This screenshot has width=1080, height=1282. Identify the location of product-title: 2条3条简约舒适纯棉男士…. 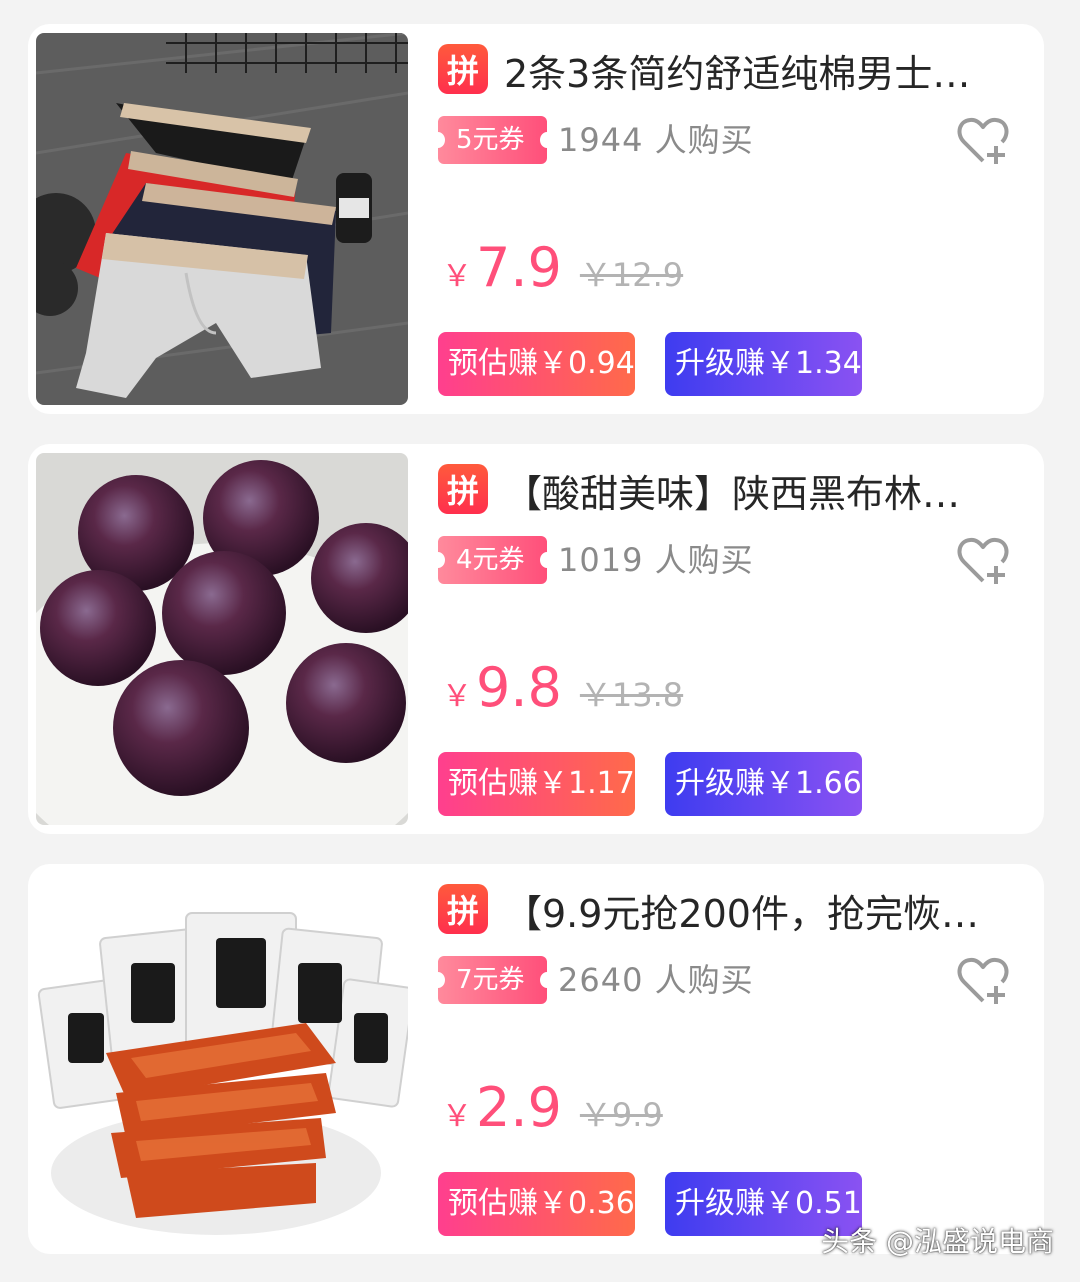
(759, 74).